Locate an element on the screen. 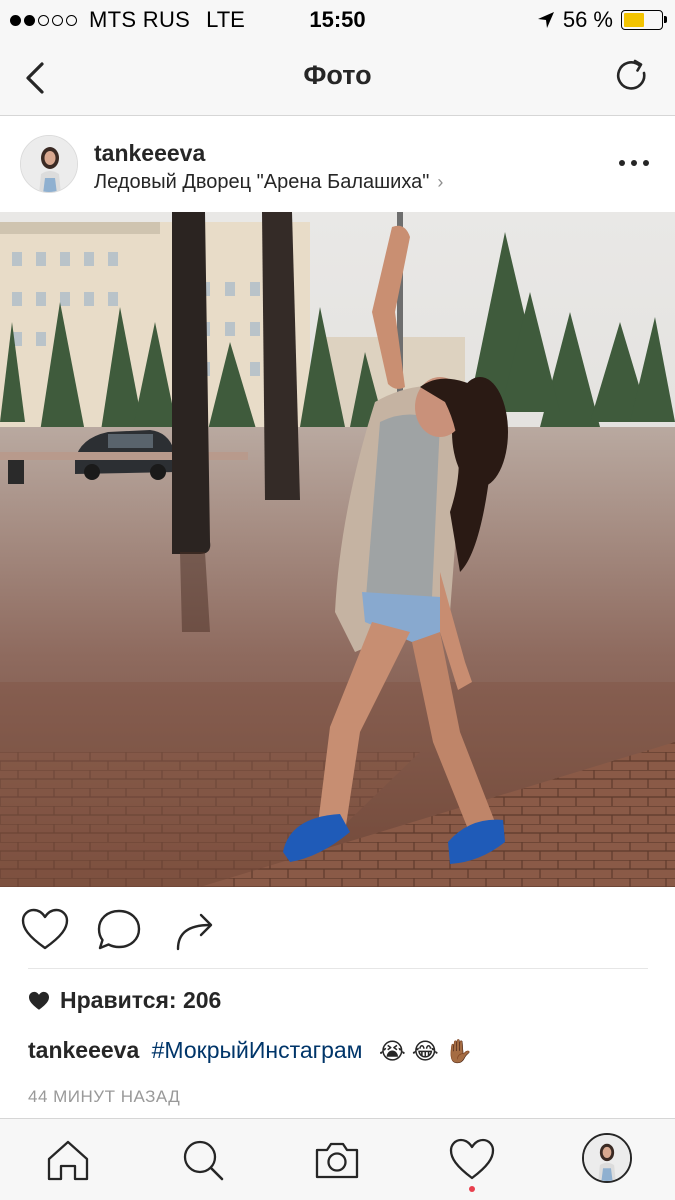  avatar is located at coordinates (49, 164).